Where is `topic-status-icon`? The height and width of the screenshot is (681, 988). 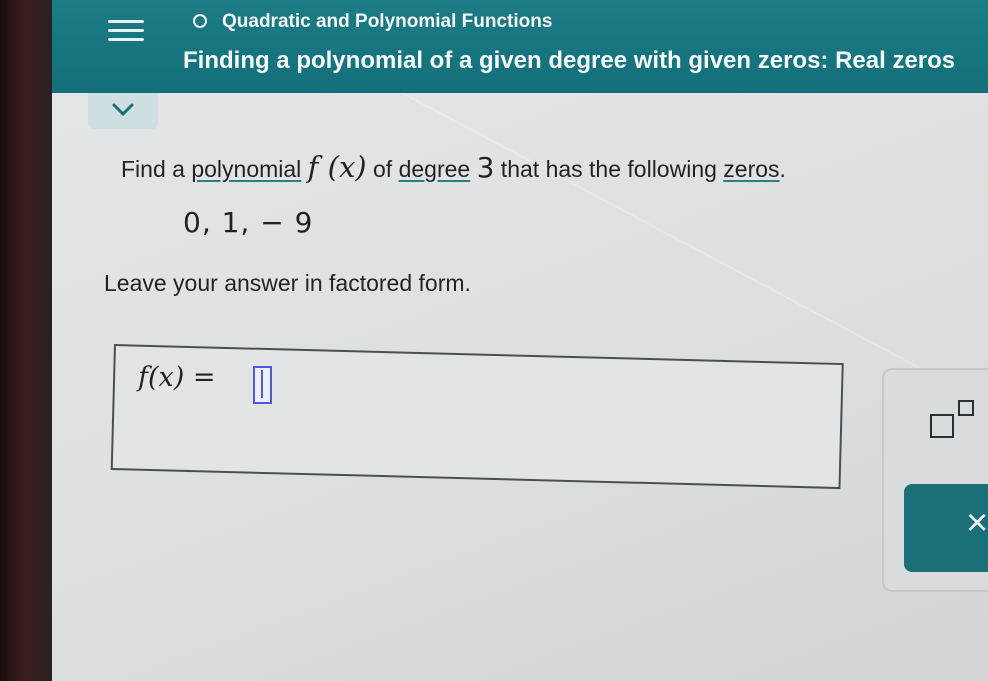 topic-status-icon is located at coordinates (200, 21).